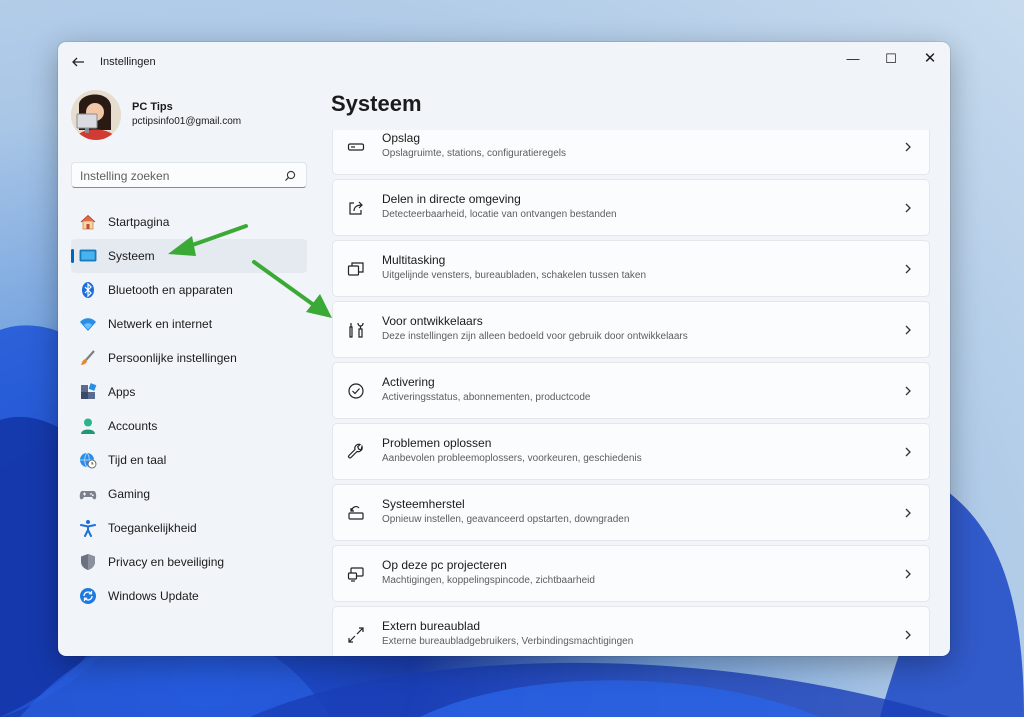 The width and height of the screenshot is (1024, 717). Describe the element at coordinates (88, 256) in the screenshot. I see `monitor-icon` at that location.